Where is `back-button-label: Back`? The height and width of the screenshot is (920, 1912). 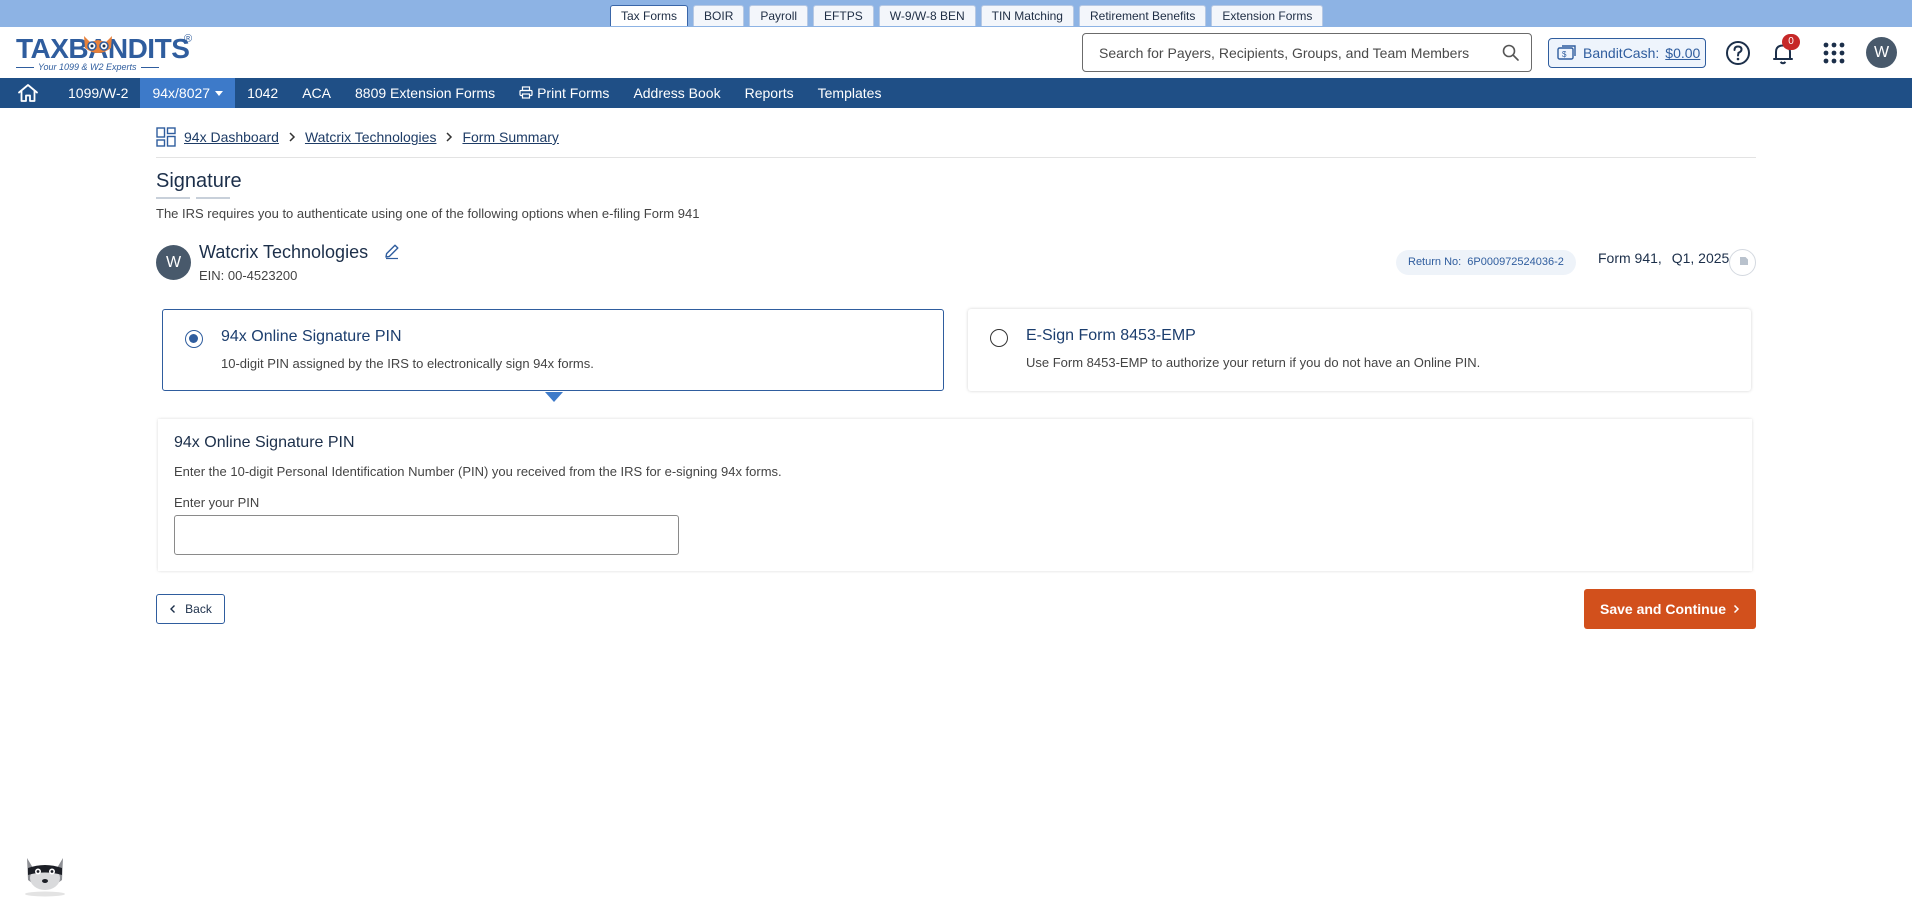
back-button-label: Back is located at coordinates (198, 609).